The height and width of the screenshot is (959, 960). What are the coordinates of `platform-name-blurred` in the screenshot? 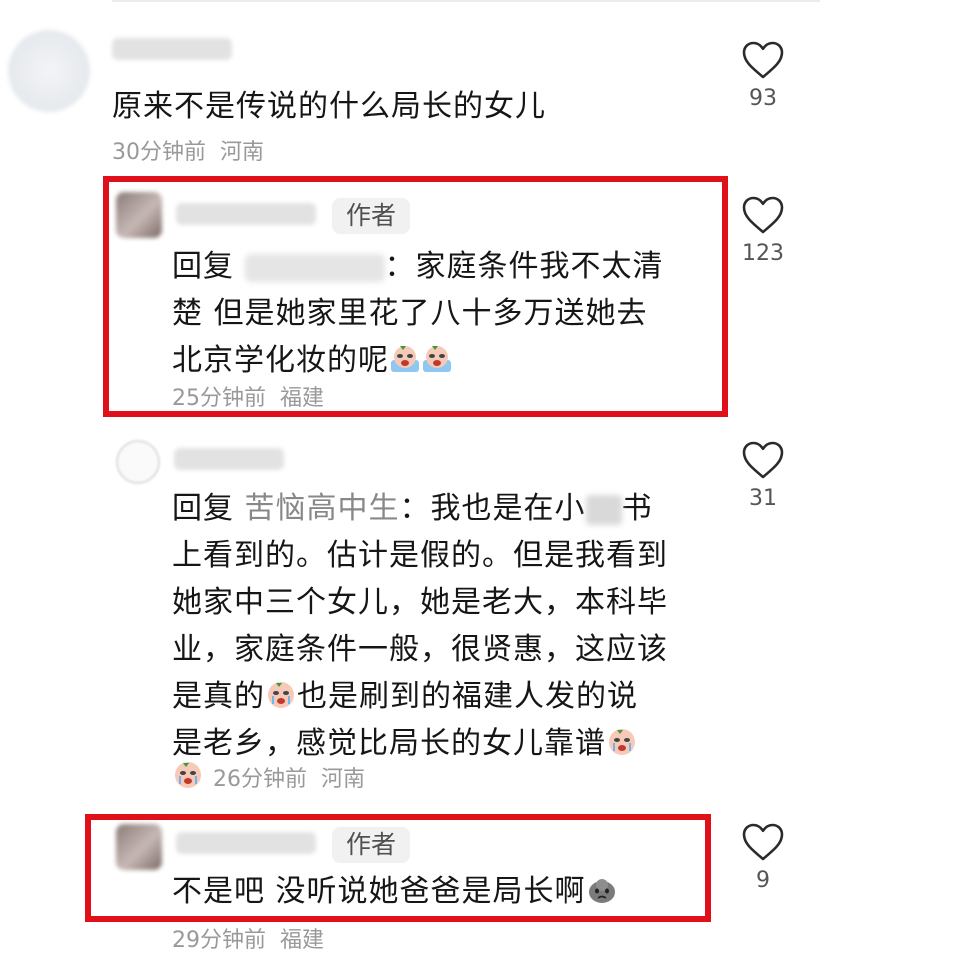 It's located at (603, 509).